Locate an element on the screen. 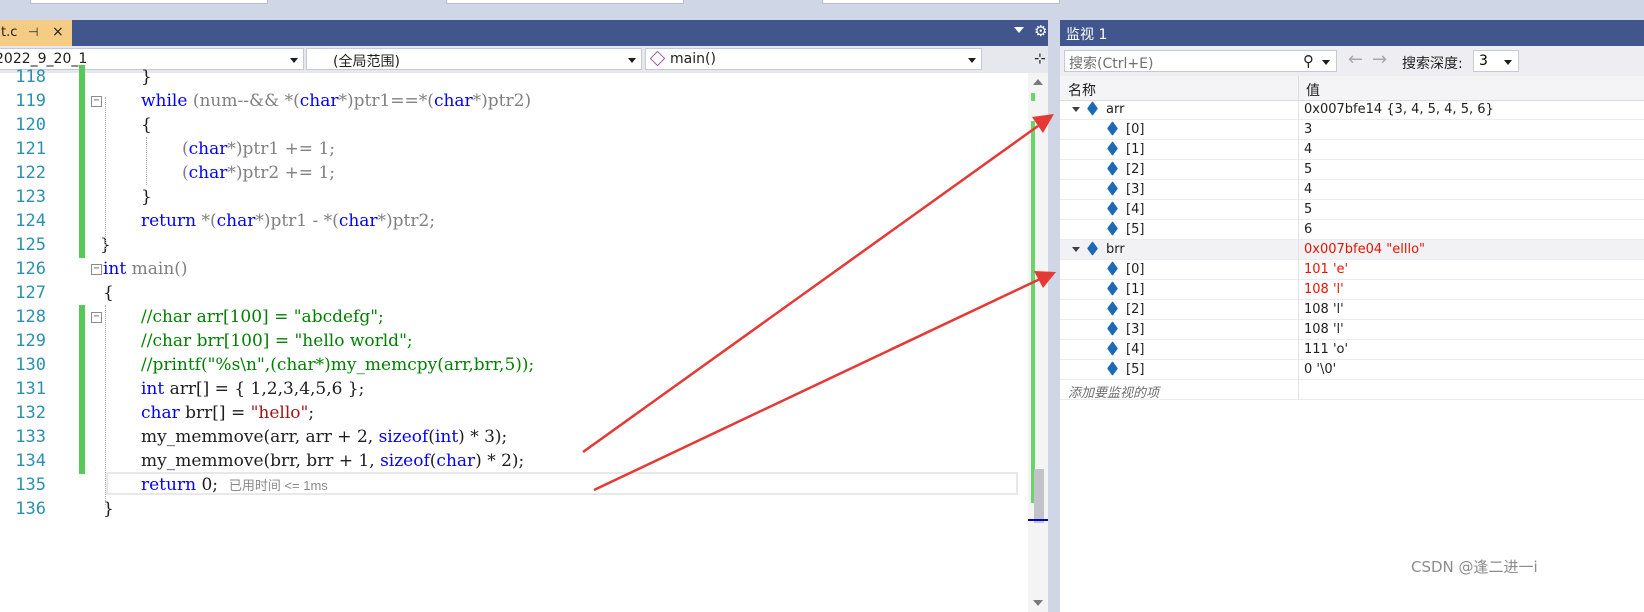  comment-text: //char arr[100] = "abcdefg"; is located at coordinates (262, 317).